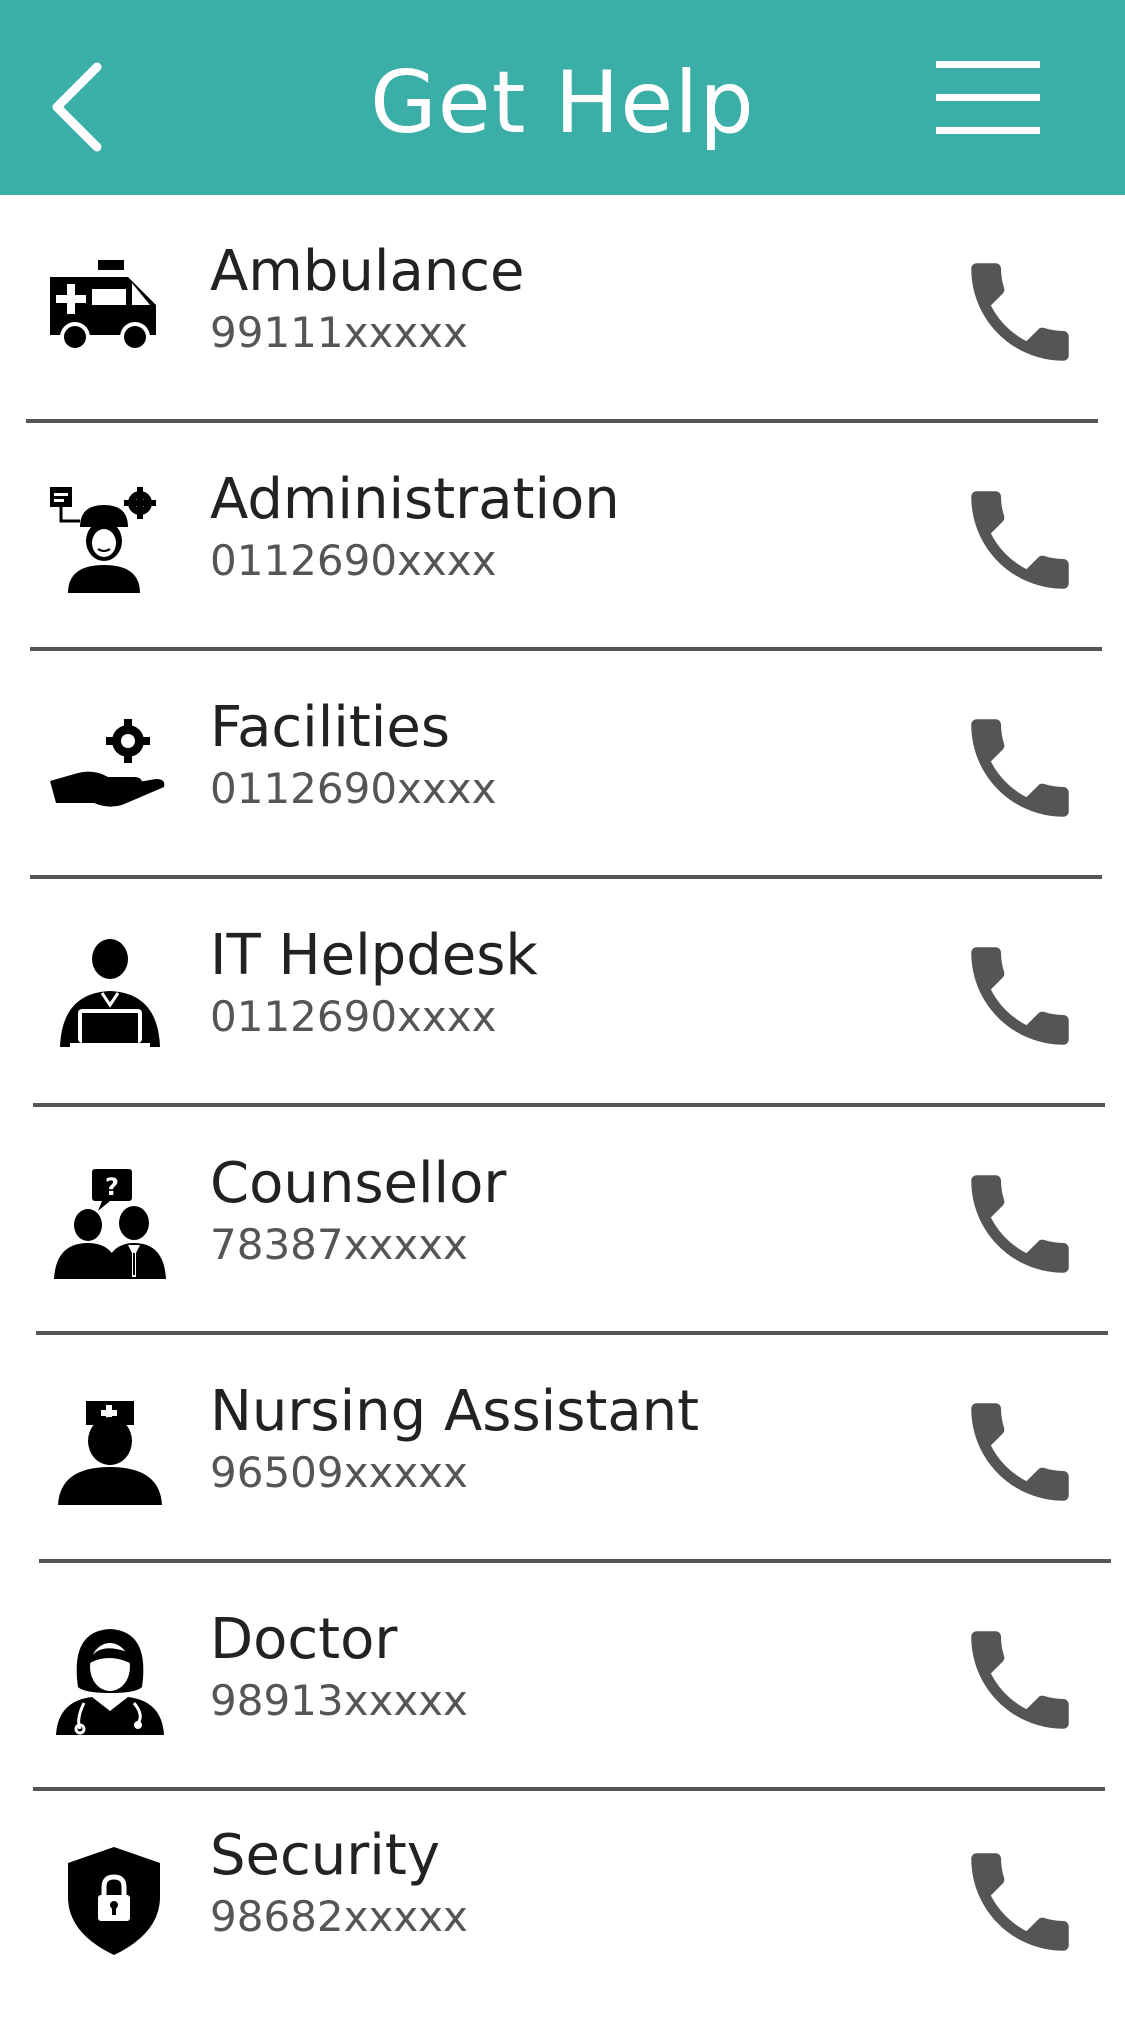 The width and height of the screenshot is (1125, 2019). I want to click on app-header: Get Help, so click(562, 97).